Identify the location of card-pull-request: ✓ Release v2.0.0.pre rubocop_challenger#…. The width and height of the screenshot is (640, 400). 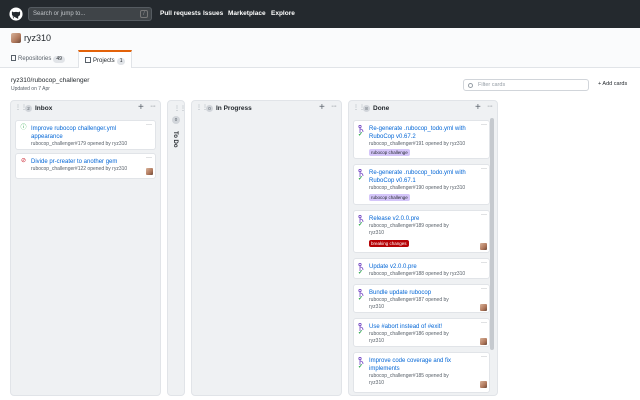
(421, 231).